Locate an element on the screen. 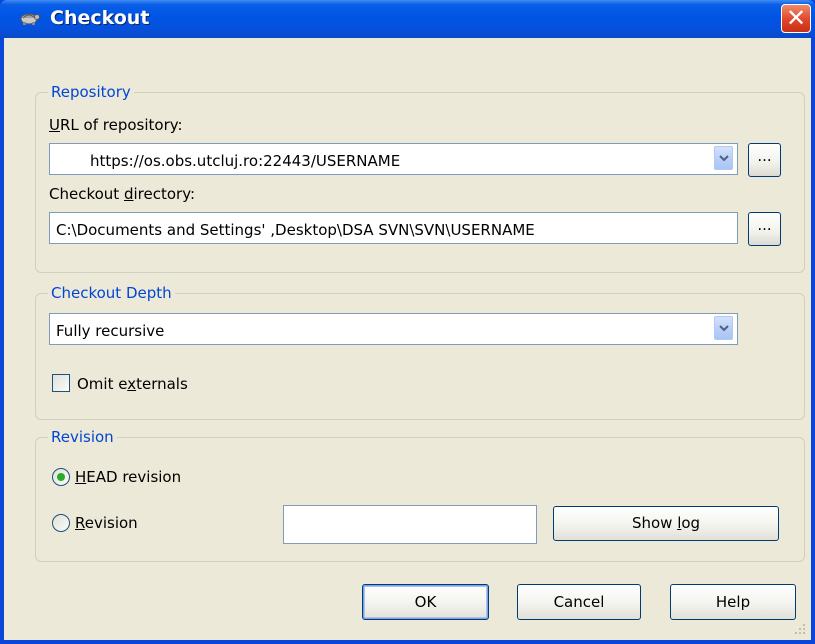 The height and width of the screenshot is (644, 815). depth-combobox: Fully recursive is located at coordinates (393, 329).